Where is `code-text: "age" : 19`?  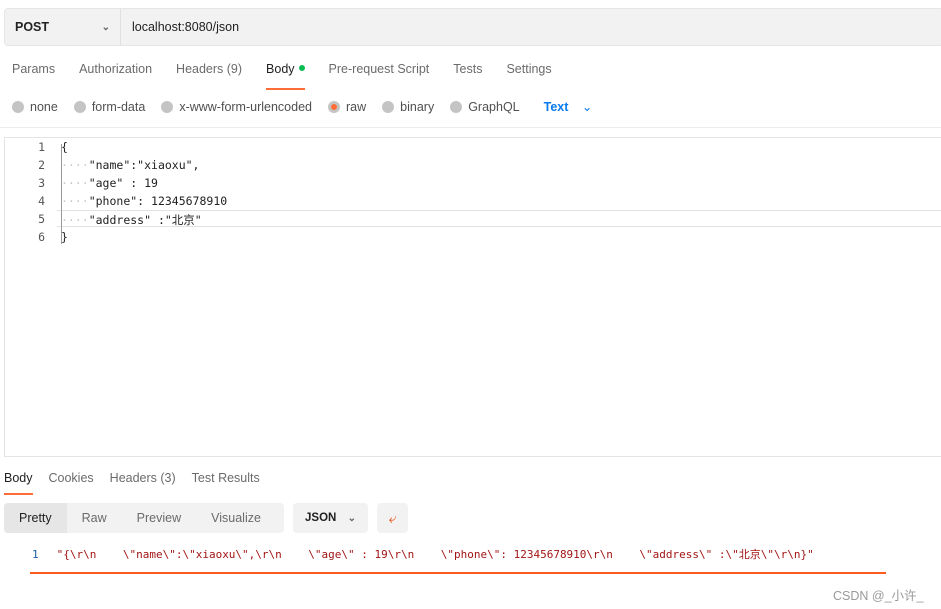 code-text: "age" : 19 is located at coordinates (123, 183).